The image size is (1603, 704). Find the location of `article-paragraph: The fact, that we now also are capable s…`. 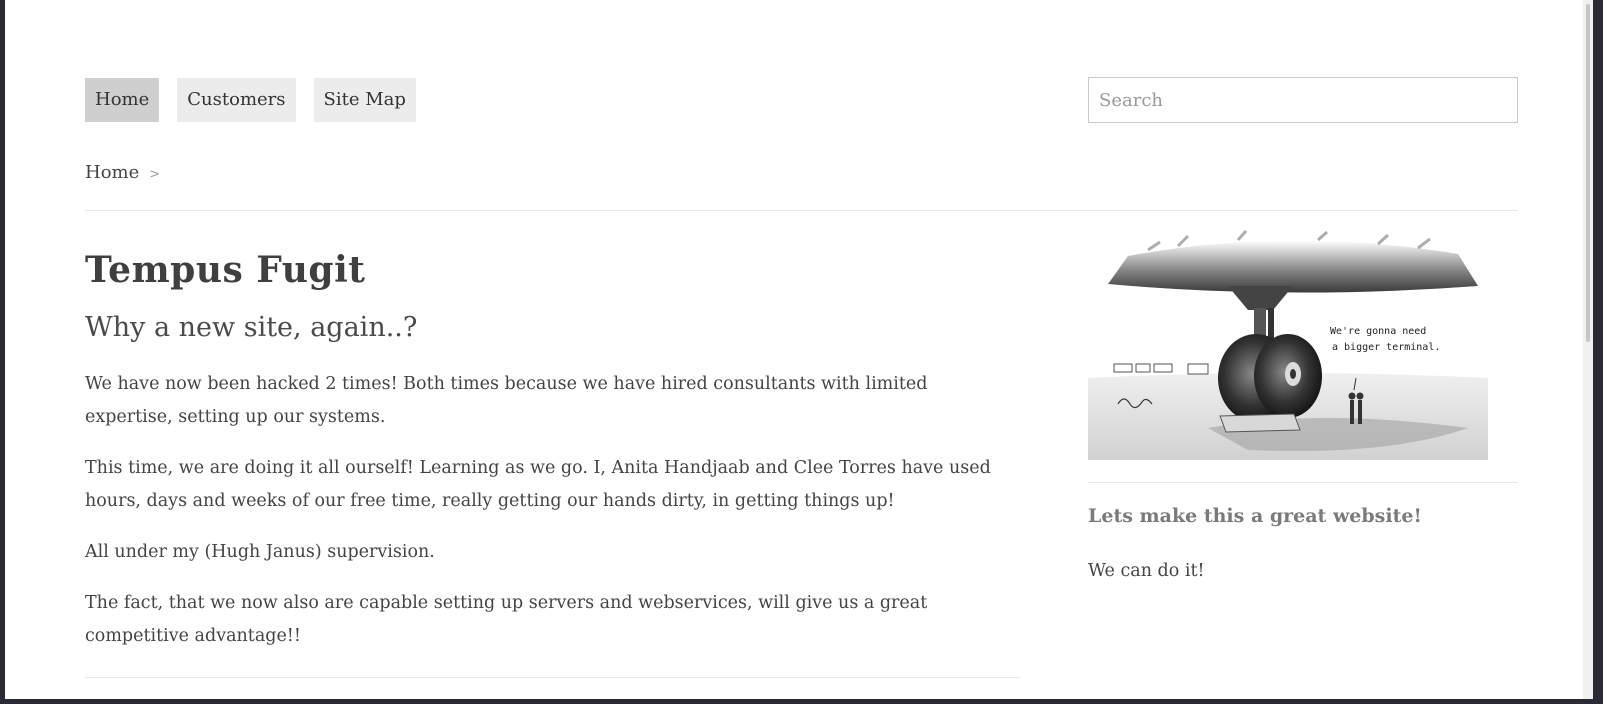

article-paragraph: The fact, that we now also are capable s… is located at coordinates (506, 619).